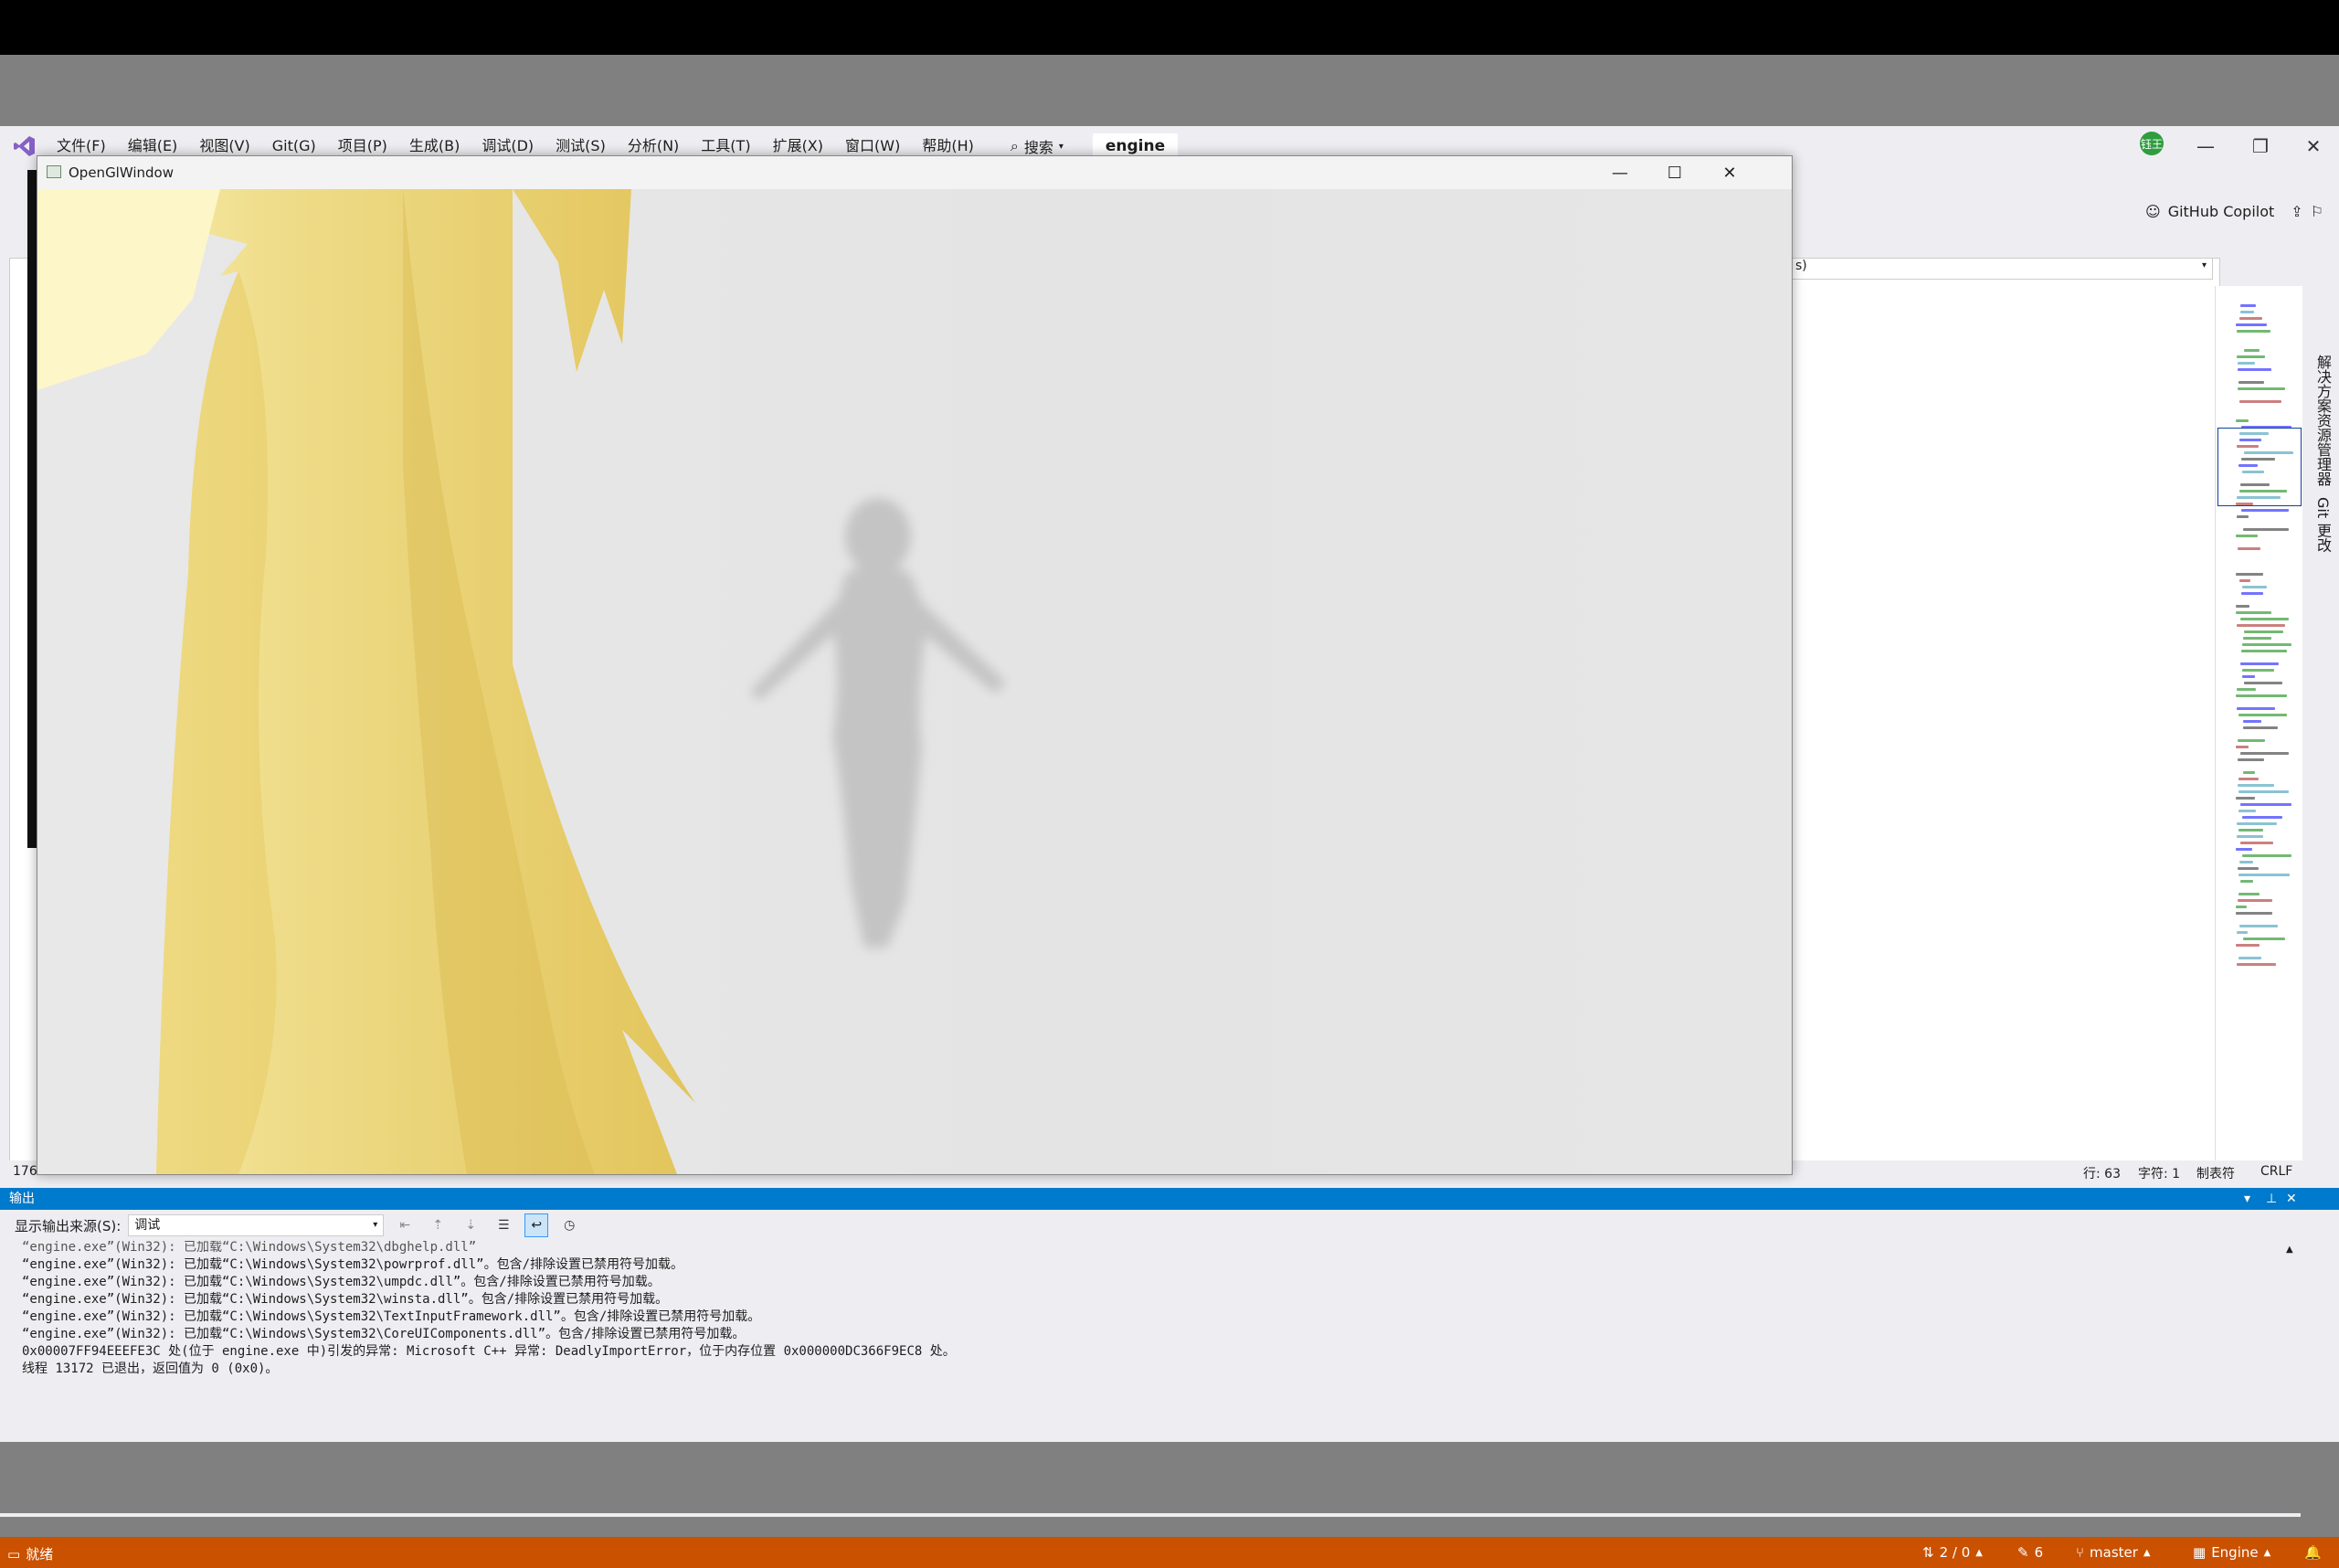  What do you see at coordinates (151, 1368) in the screenshot?
I see `output-line: 线程 13172 已退出，返回值为 0 (0x0)。` at bounding box center [151, 1368].